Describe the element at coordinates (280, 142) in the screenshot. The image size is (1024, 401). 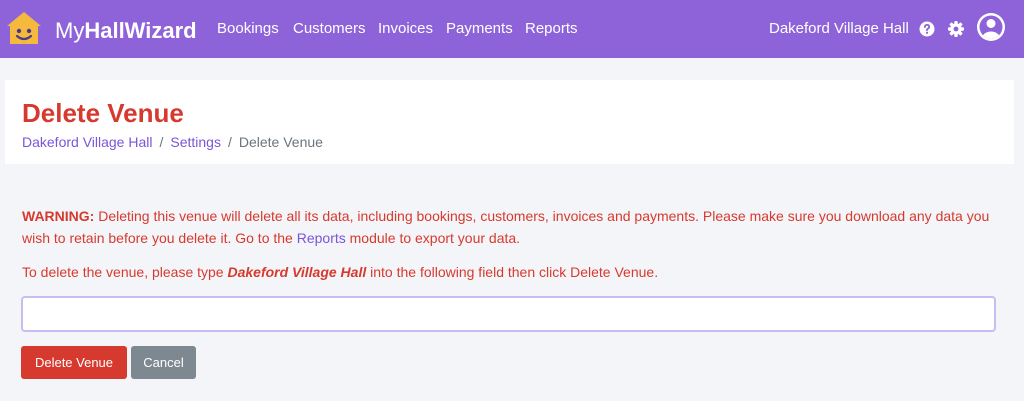
I see `breadcrumb-current: Delete Venue` at that location.